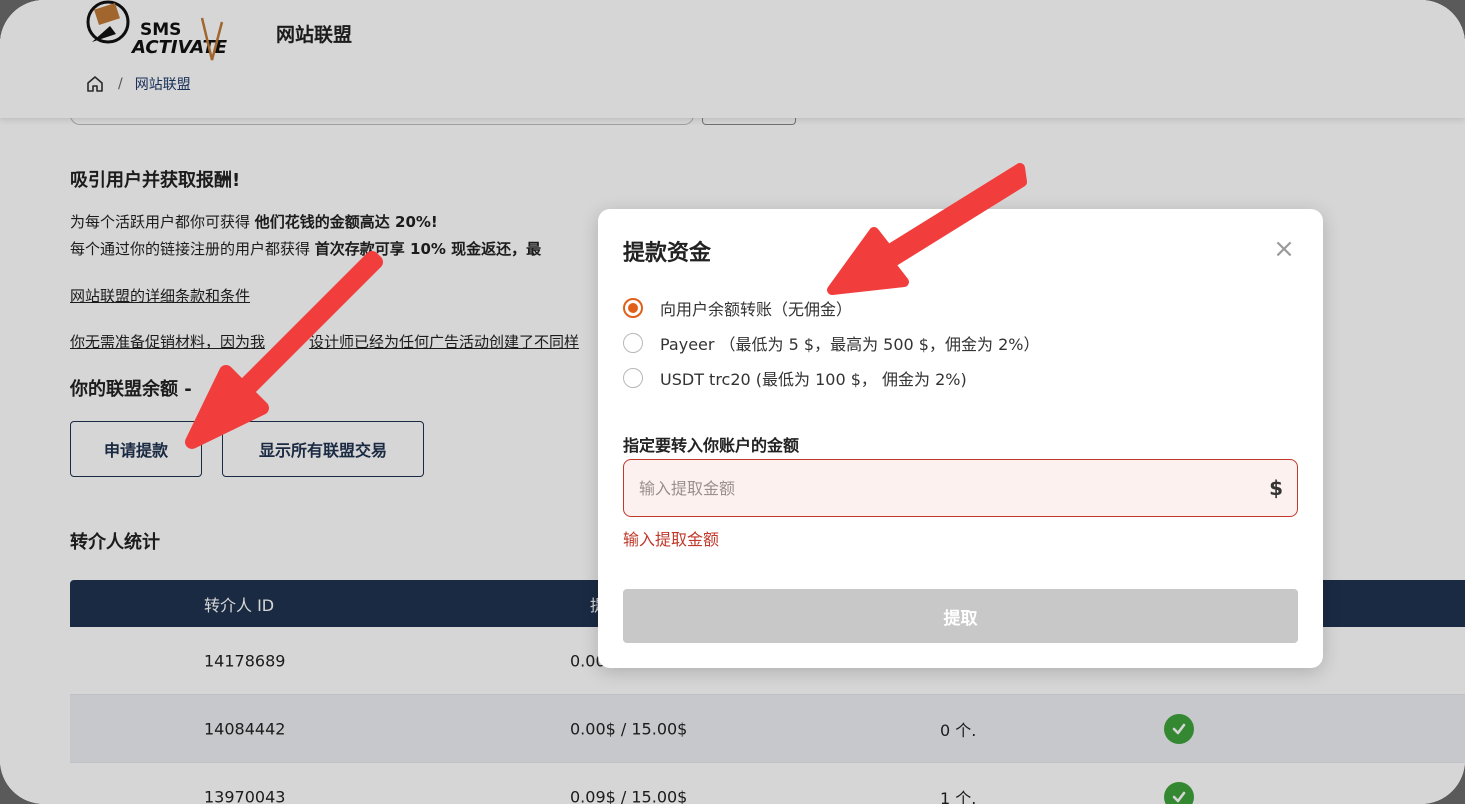 The width and height of the screenshot is (1465, 804). I want to click on amount-label: 指定要转入你账户的金额, so click(711, 445).